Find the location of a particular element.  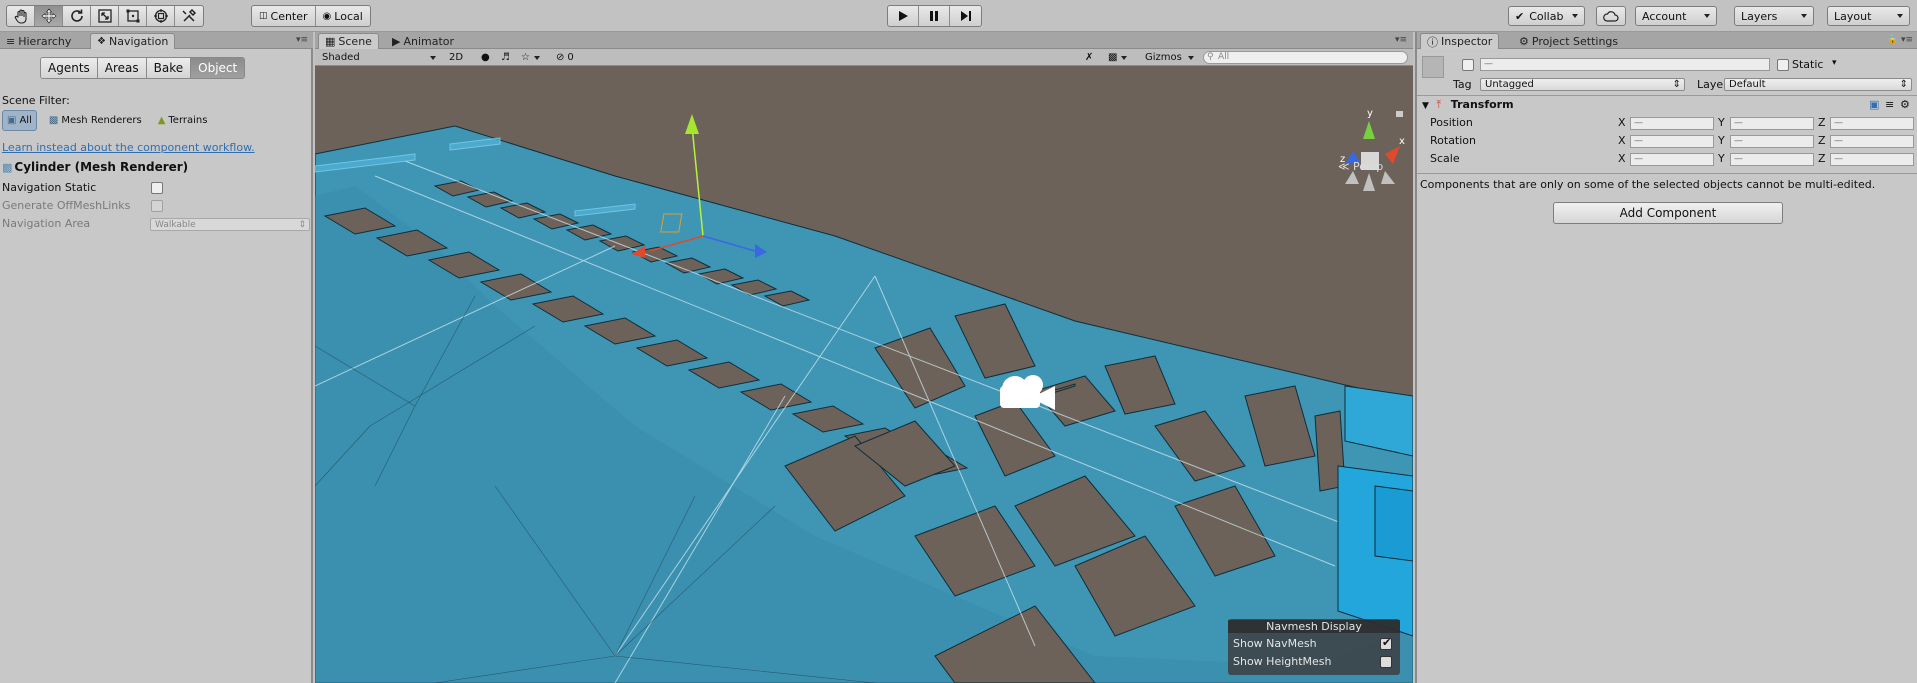

hand-icon is located at coordinates (20, 16).